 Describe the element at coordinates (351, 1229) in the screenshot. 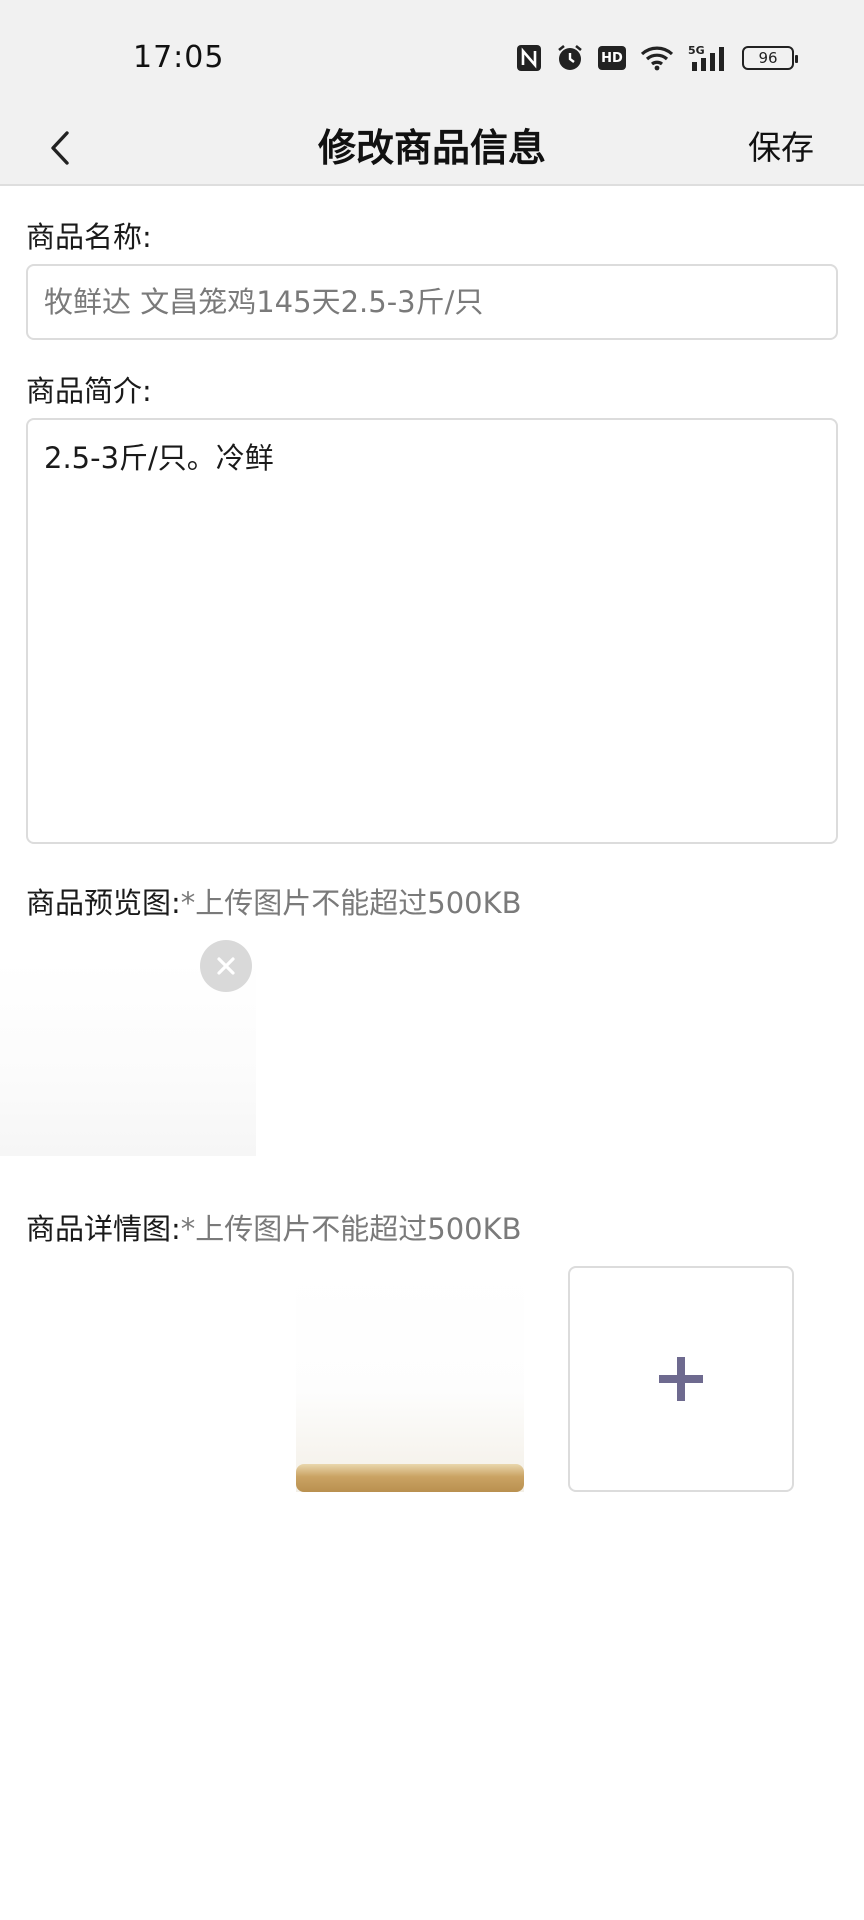

I see `detail-image-hint: *上传图片不能超过500KB` at that location.